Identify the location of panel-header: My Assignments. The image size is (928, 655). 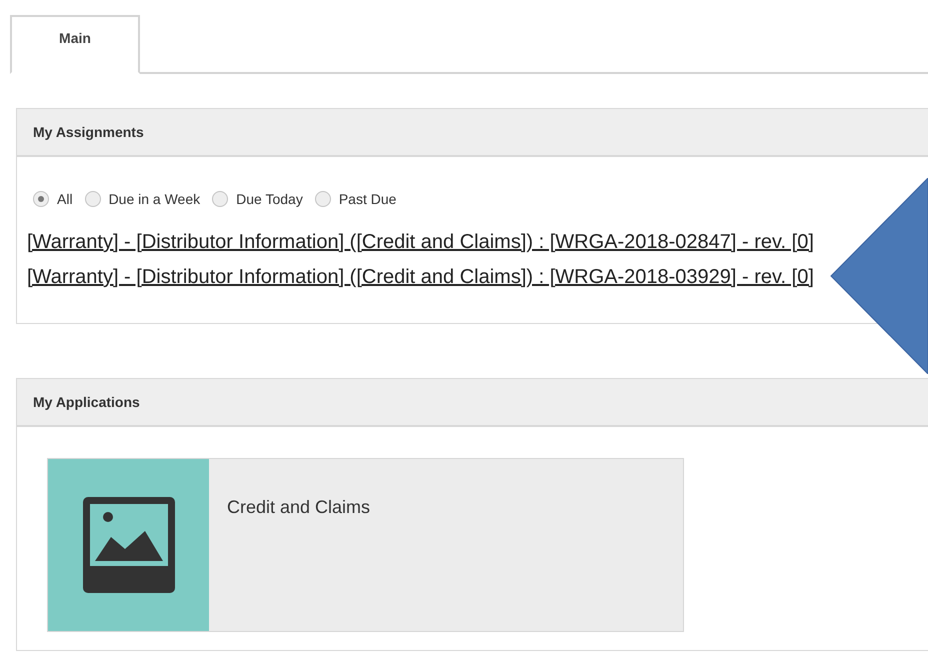
(472, 133).